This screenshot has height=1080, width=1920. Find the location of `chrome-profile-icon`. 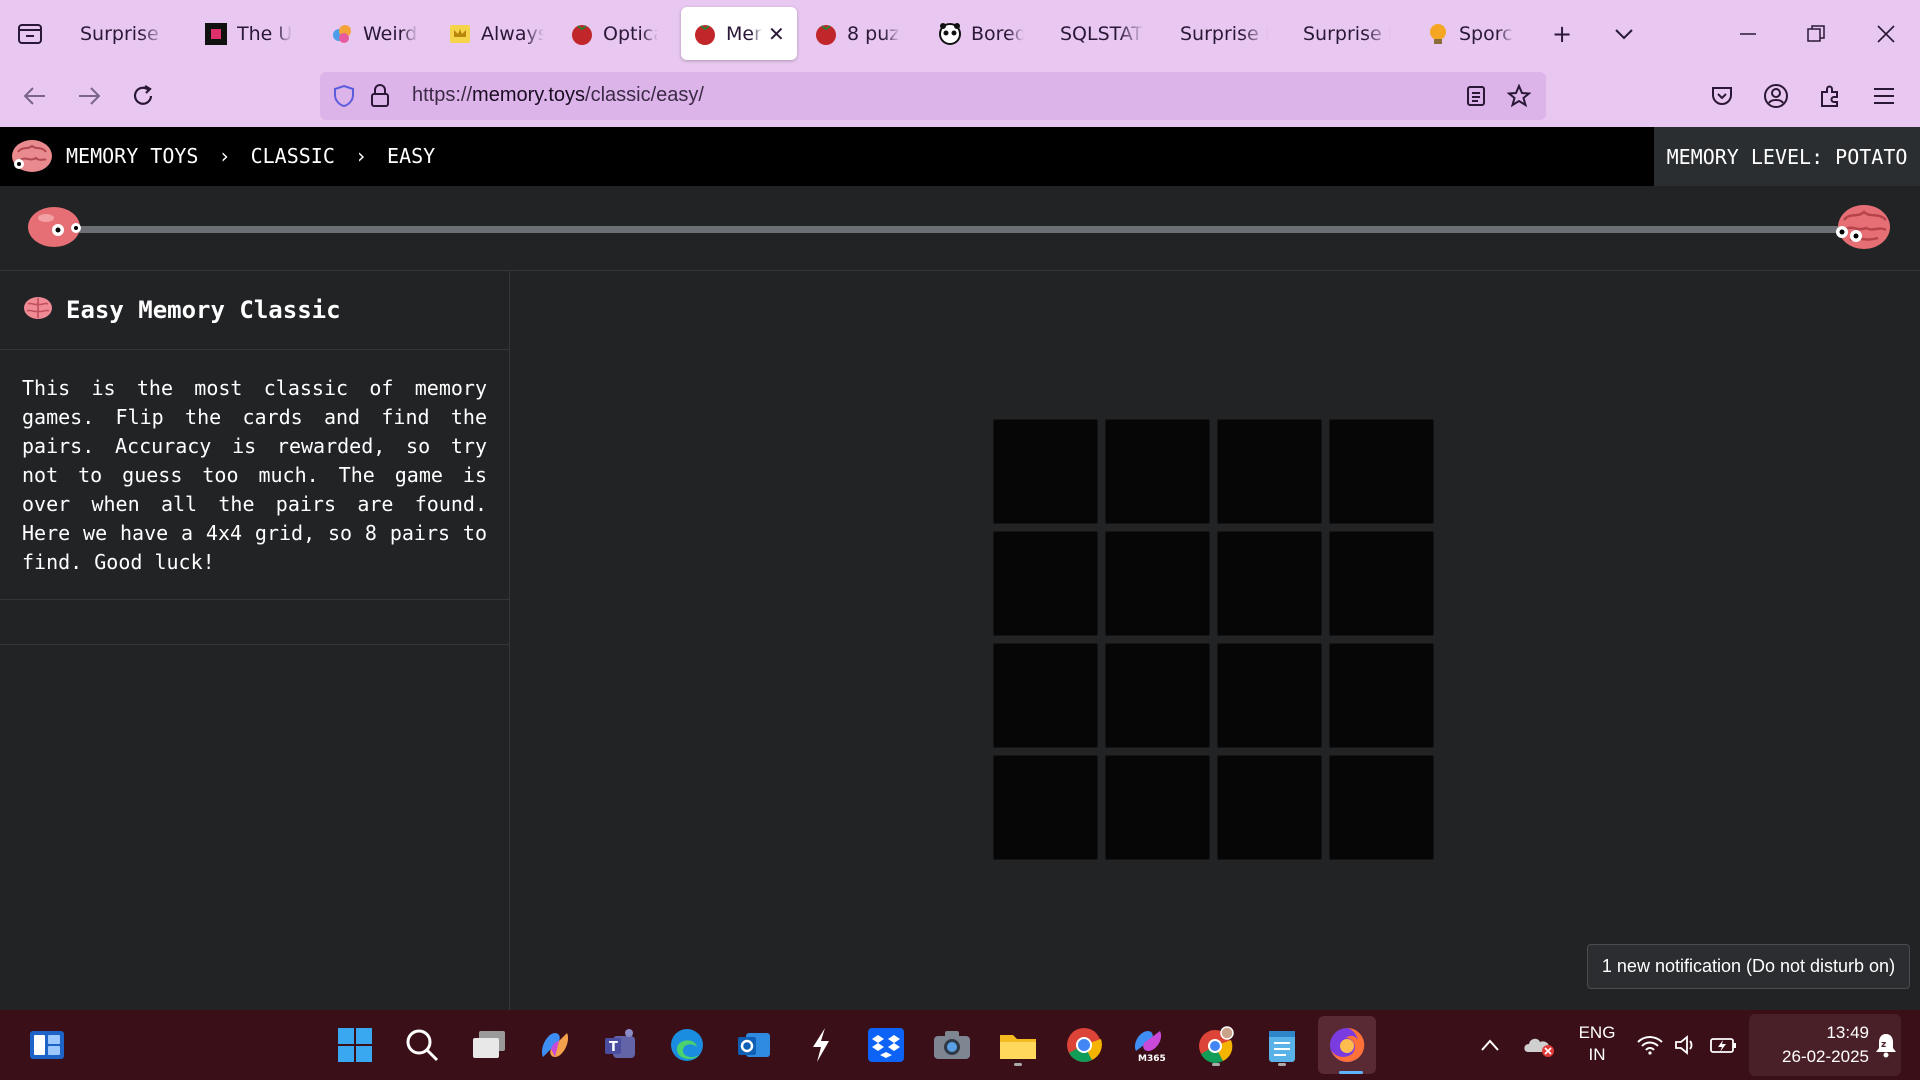

chrome-profile-icon is located at coordinates (1216, 1045).